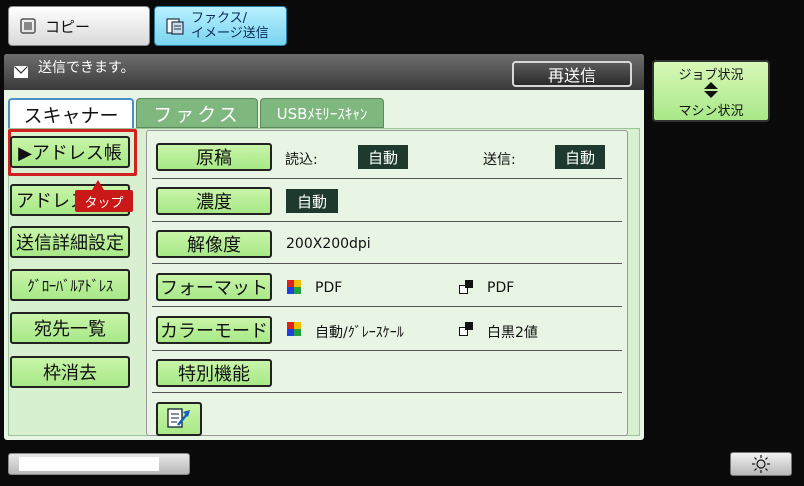 The image size is (804, 486). I want to click on tab-usb-memory-scan: USBﾒﾓﾘｰｽｷｬﾝ, so click(322, 113).